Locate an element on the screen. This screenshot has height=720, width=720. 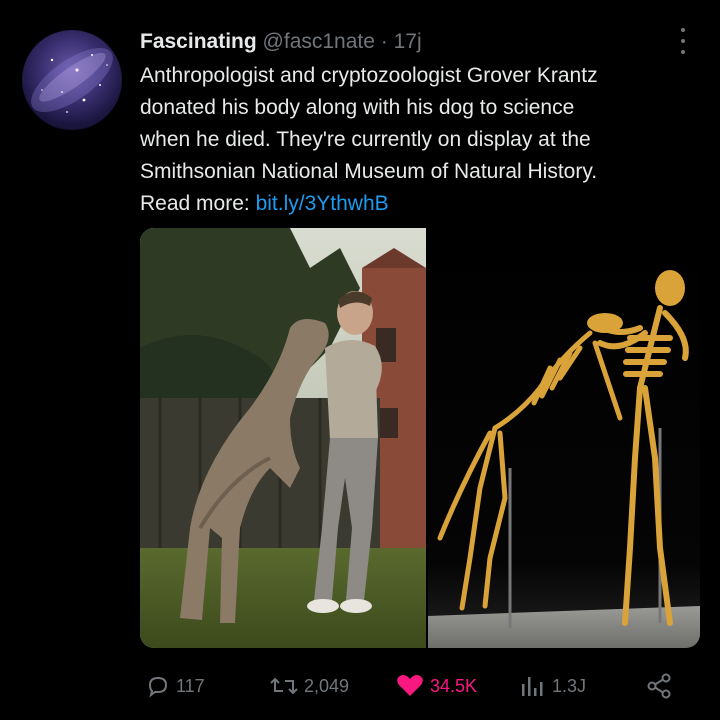
tweet-timestamp: 17j is located at coordinates (408, 41).